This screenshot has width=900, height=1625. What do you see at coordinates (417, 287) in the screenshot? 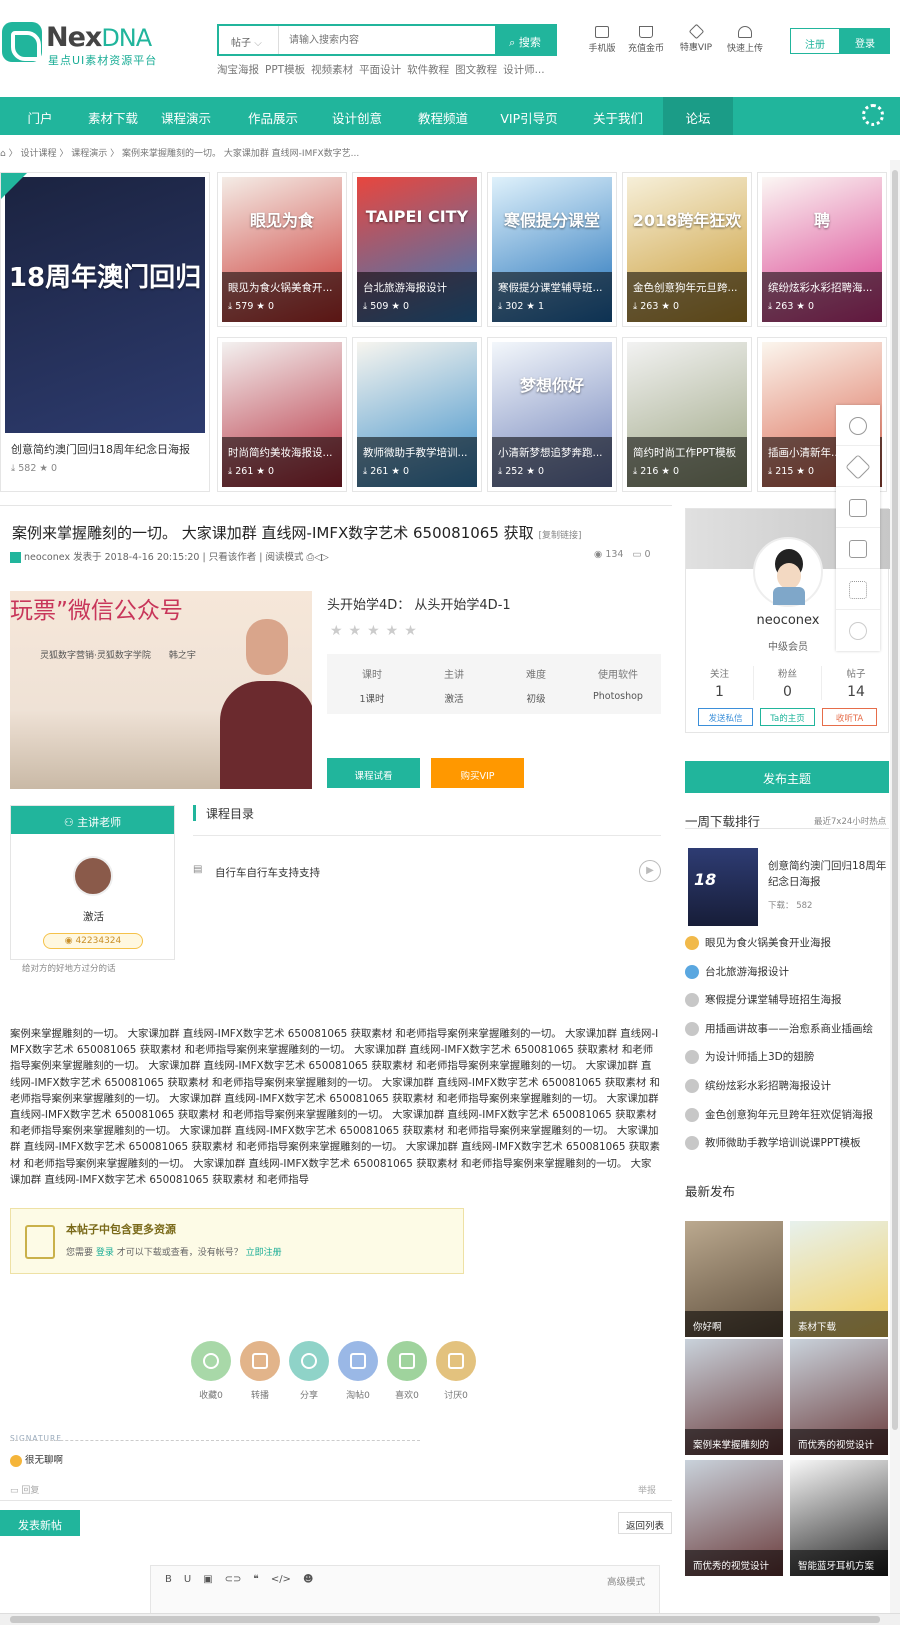
I see `gallery-title: 台北旅游海报设计` at bounding box center [417, 287].